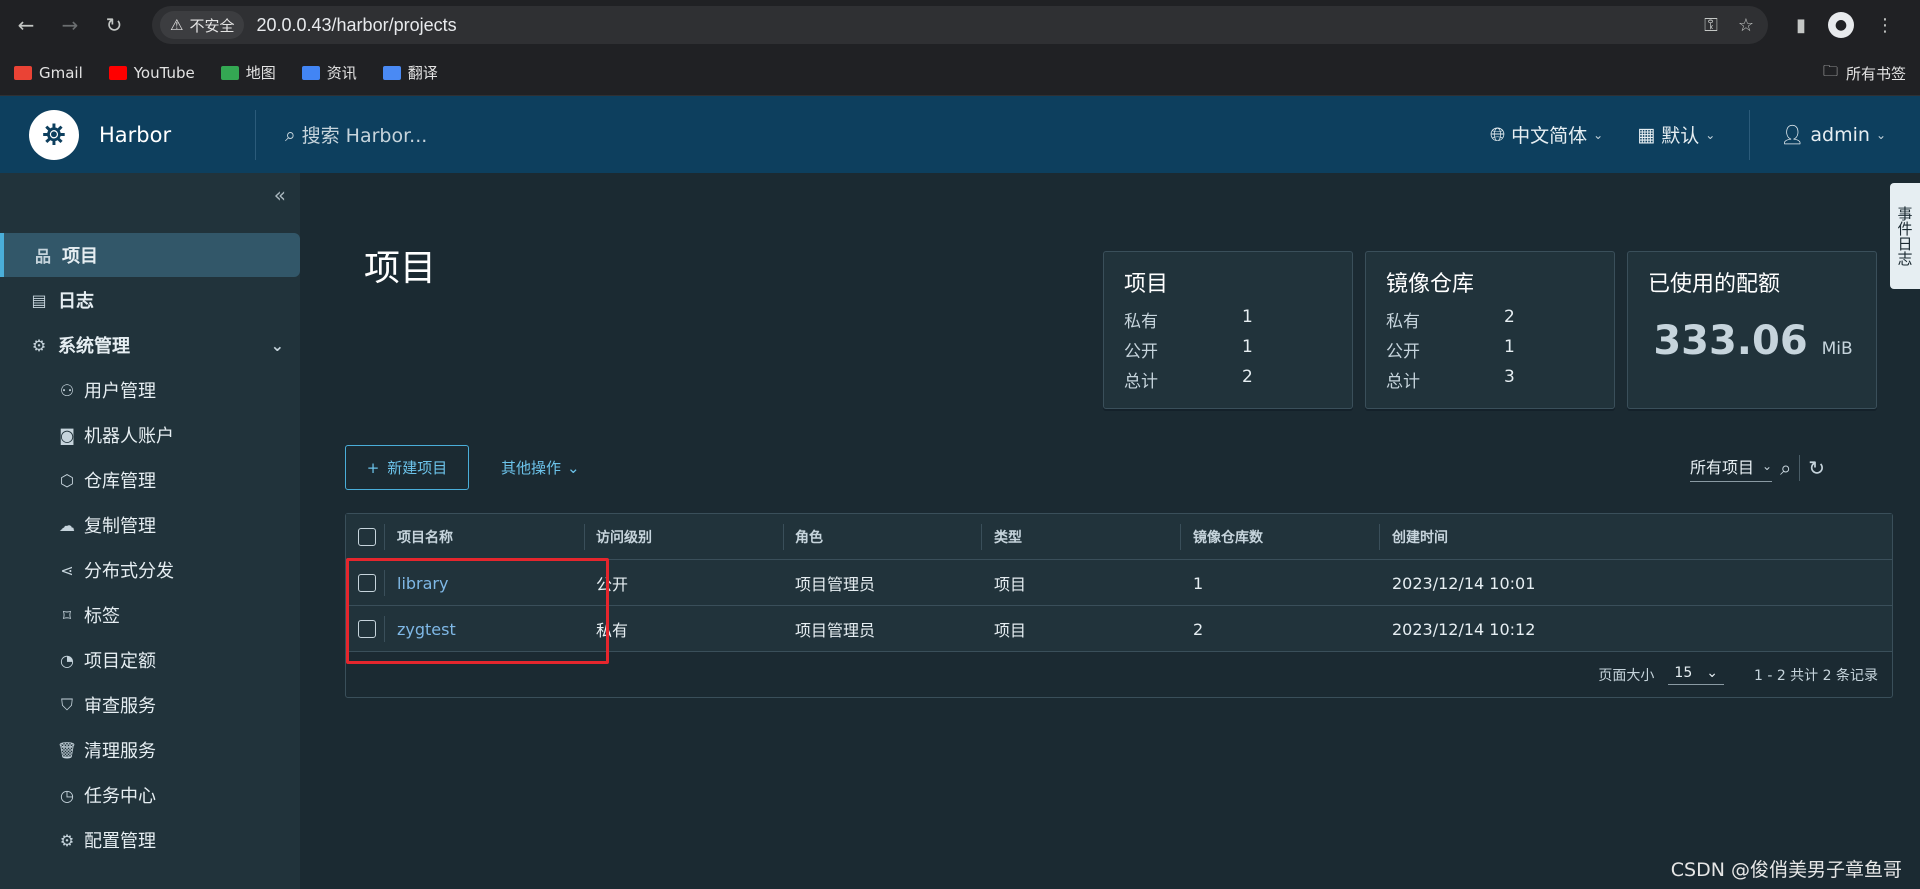 This screenshot has height=889, width=1920. I want to click on forward-icon: →, so click(70, 25).